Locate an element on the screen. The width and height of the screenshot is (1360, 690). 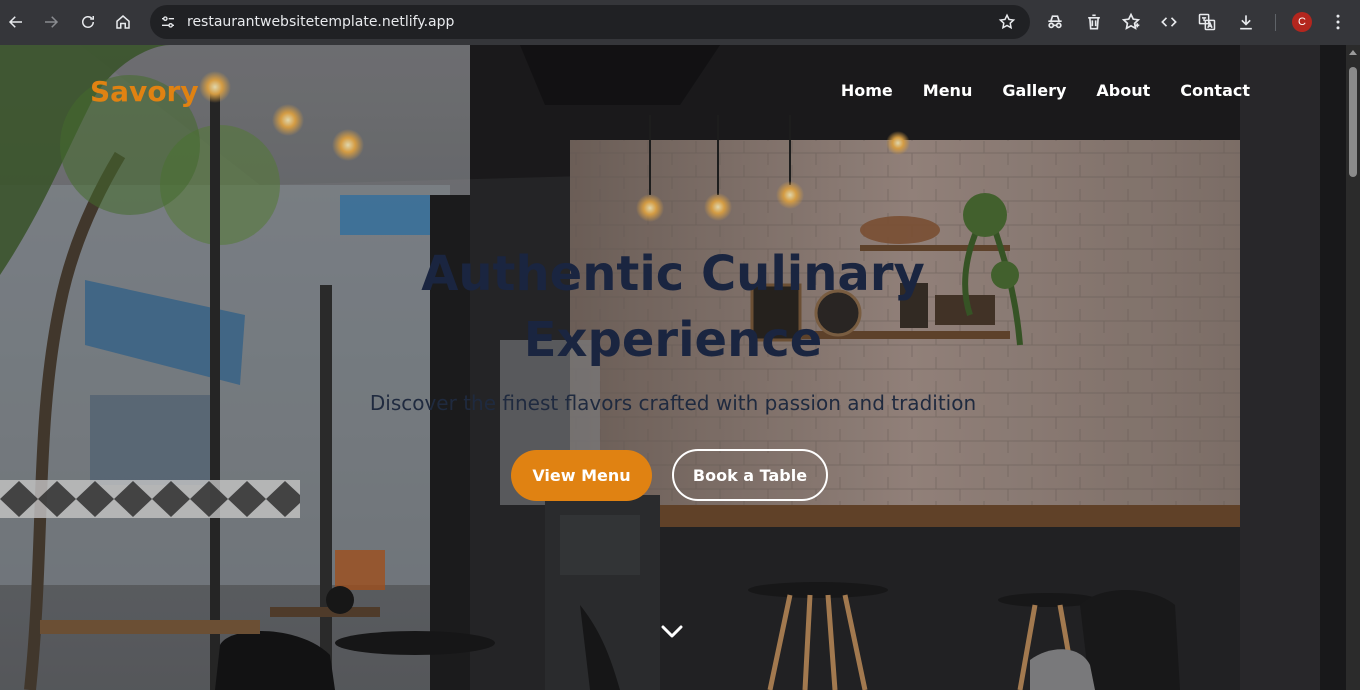
home-icon is located at coordinates (123, 22).